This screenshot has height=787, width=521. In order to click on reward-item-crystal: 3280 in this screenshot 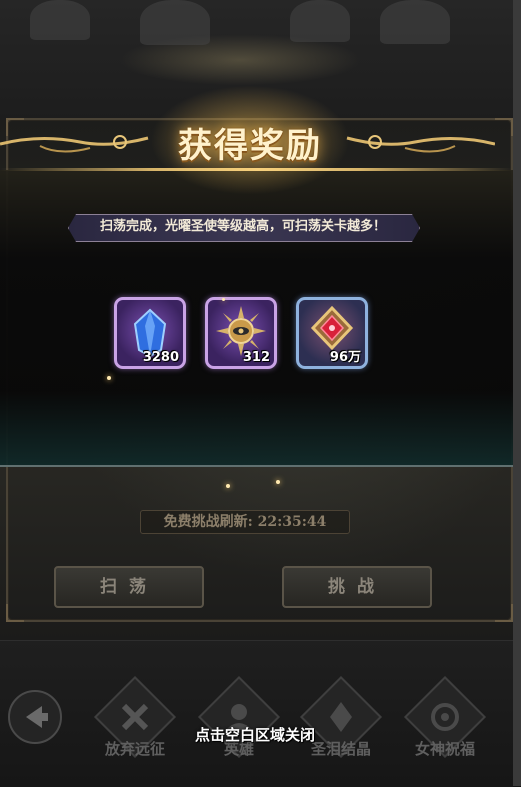, I will do `click(150, 333)`.